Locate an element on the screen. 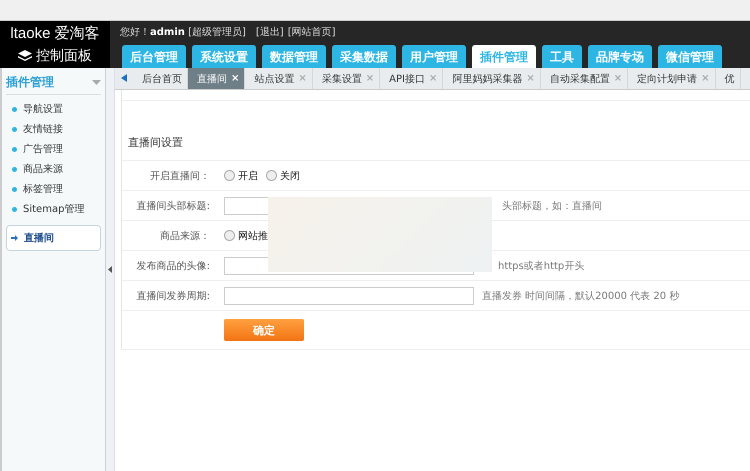 This screenshot has height=471, width=750. left-caret-icon is located at coordinates (110, 269).